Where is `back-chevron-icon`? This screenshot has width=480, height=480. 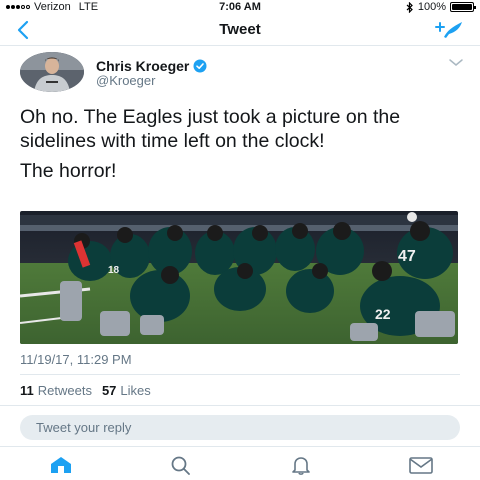
back-chevron-icon is located at coordinates (24, 30).